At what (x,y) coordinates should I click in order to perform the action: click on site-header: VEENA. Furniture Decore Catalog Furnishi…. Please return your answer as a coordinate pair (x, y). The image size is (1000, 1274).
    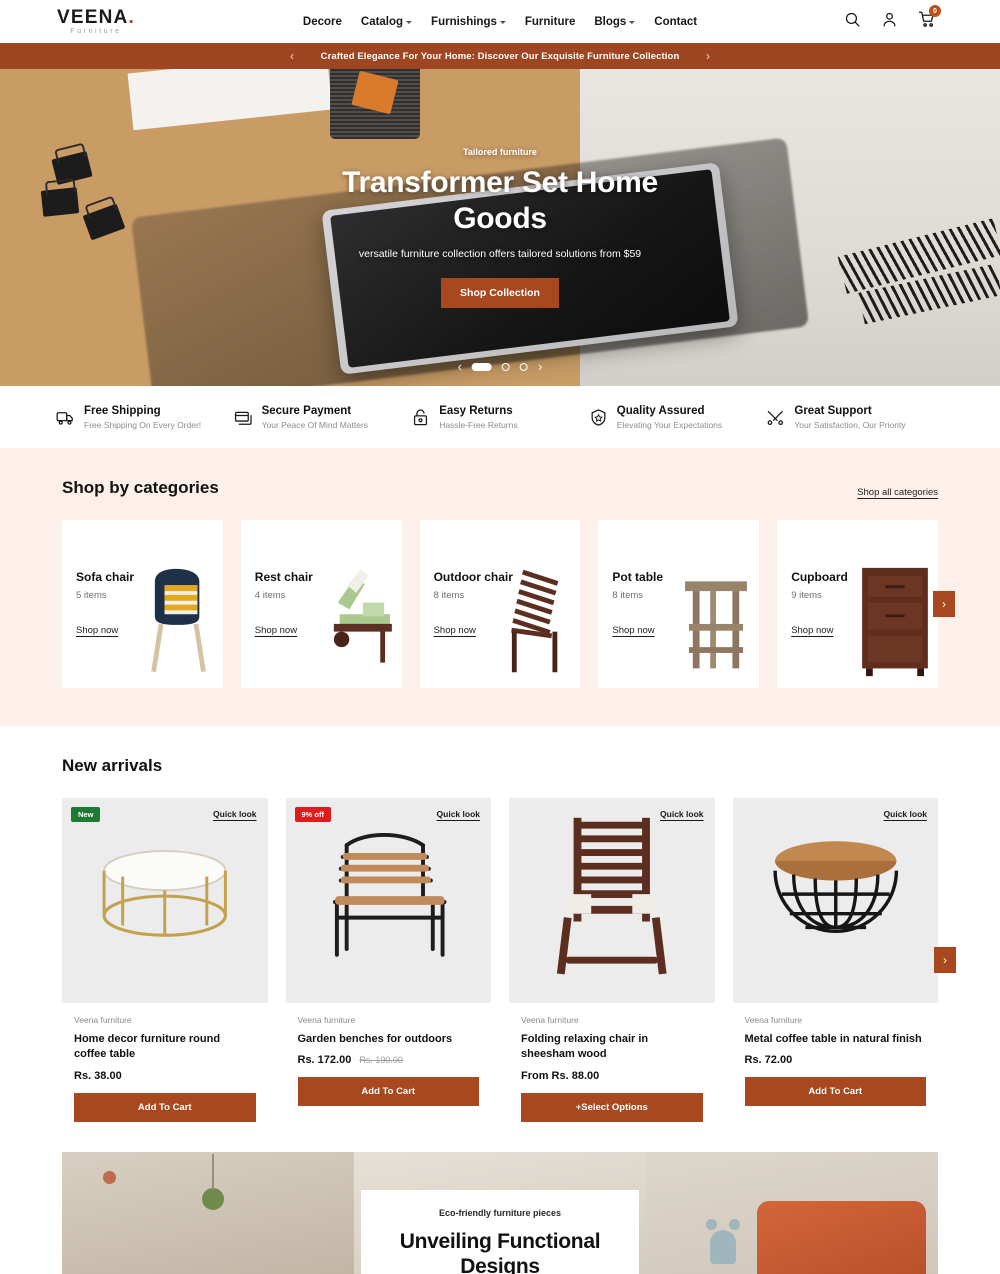
    Looking at the image, I should click on (500, 21).